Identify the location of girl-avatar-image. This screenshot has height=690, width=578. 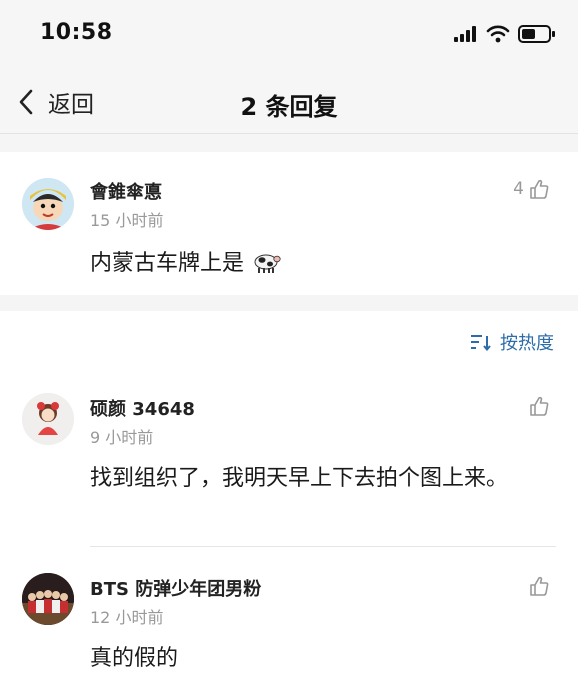
(48, 419).